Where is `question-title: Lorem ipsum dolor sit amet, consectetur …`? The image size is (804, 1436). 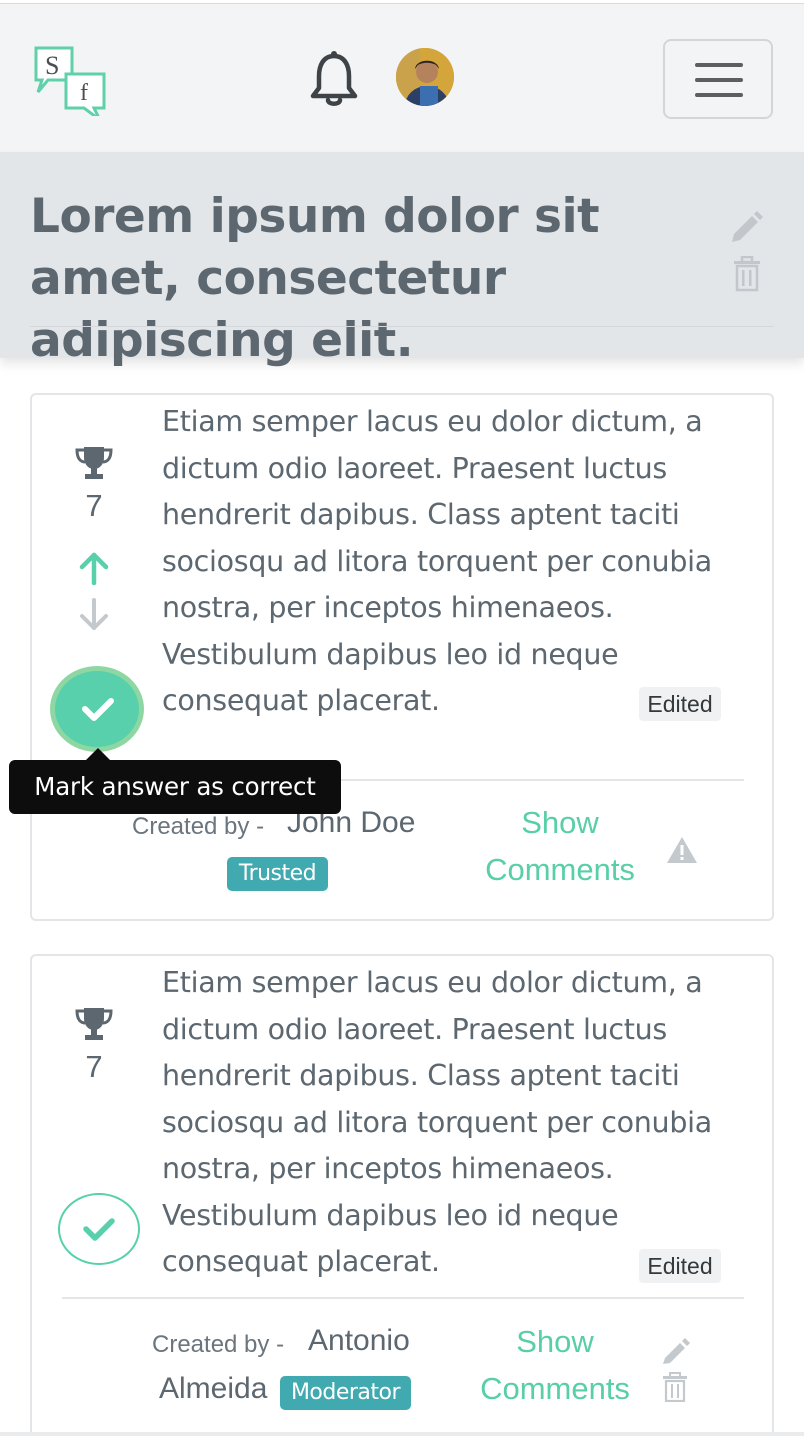
question-title: Lorem ipsum dolor sit amet, consectetur … is located at coordinates (315, 278).